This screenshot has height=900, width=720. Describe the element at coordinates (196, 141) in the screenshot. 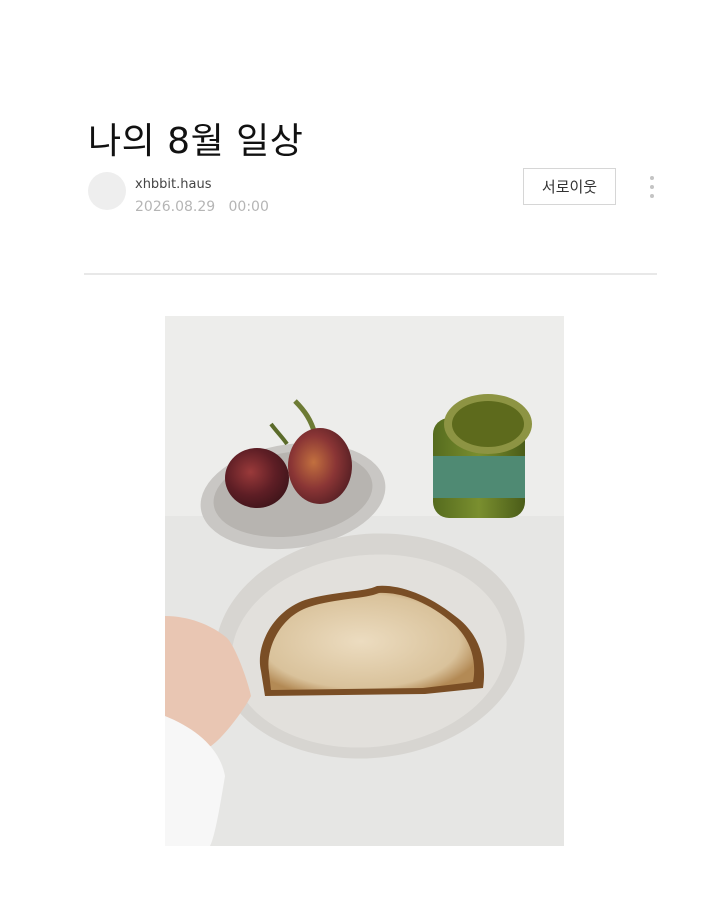

I see `post-title: 나의 8월 일상` at that location.